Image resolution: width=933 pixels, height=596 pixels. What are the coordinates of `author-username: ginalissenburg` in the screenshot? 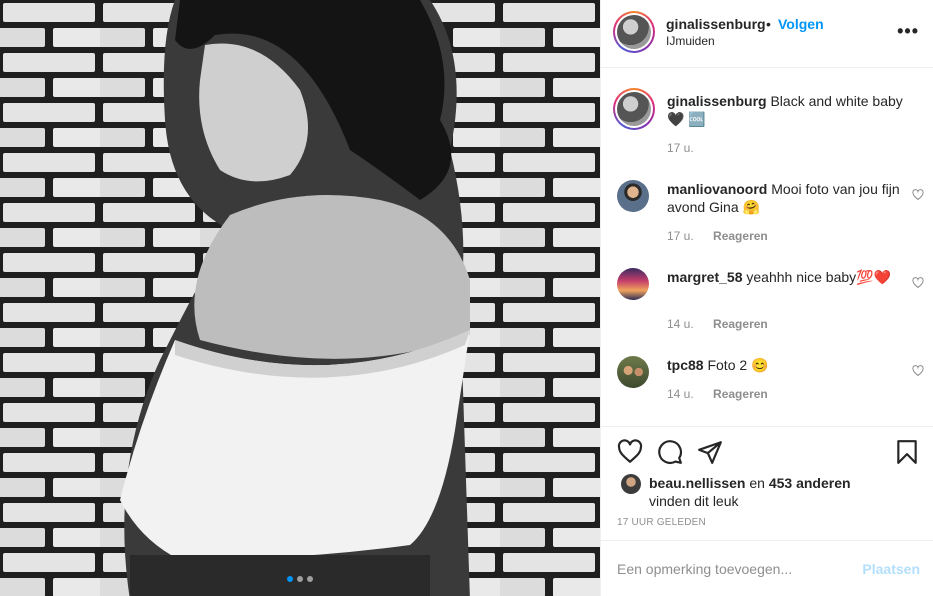 It's located at (716, 24).